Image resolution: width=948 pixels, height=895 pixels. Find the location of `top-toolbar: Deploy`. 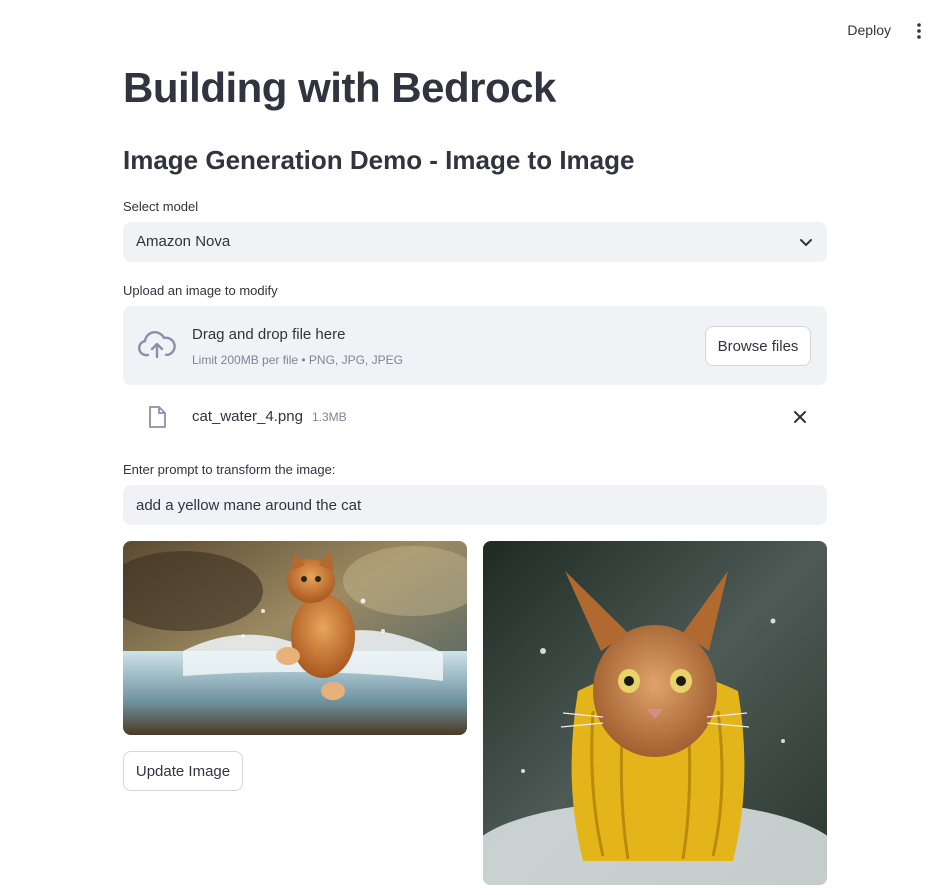

top-toolbar: Deploy is located at coordinates (474, 30).